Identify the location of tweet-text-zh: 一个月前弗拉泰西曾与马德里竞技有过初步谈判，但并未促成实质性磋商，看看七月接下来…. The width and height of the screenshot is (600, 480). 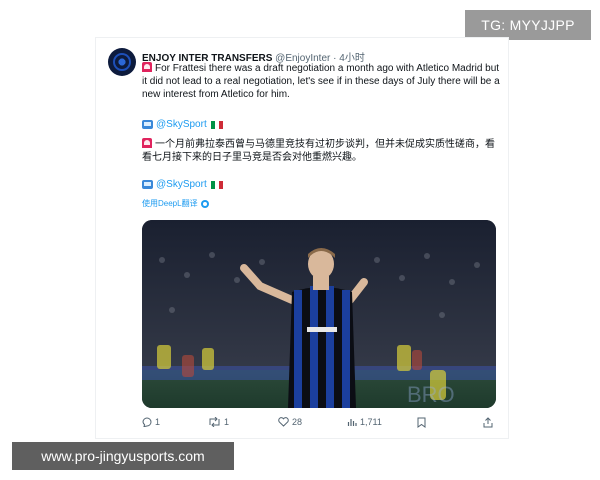
(322, 151).